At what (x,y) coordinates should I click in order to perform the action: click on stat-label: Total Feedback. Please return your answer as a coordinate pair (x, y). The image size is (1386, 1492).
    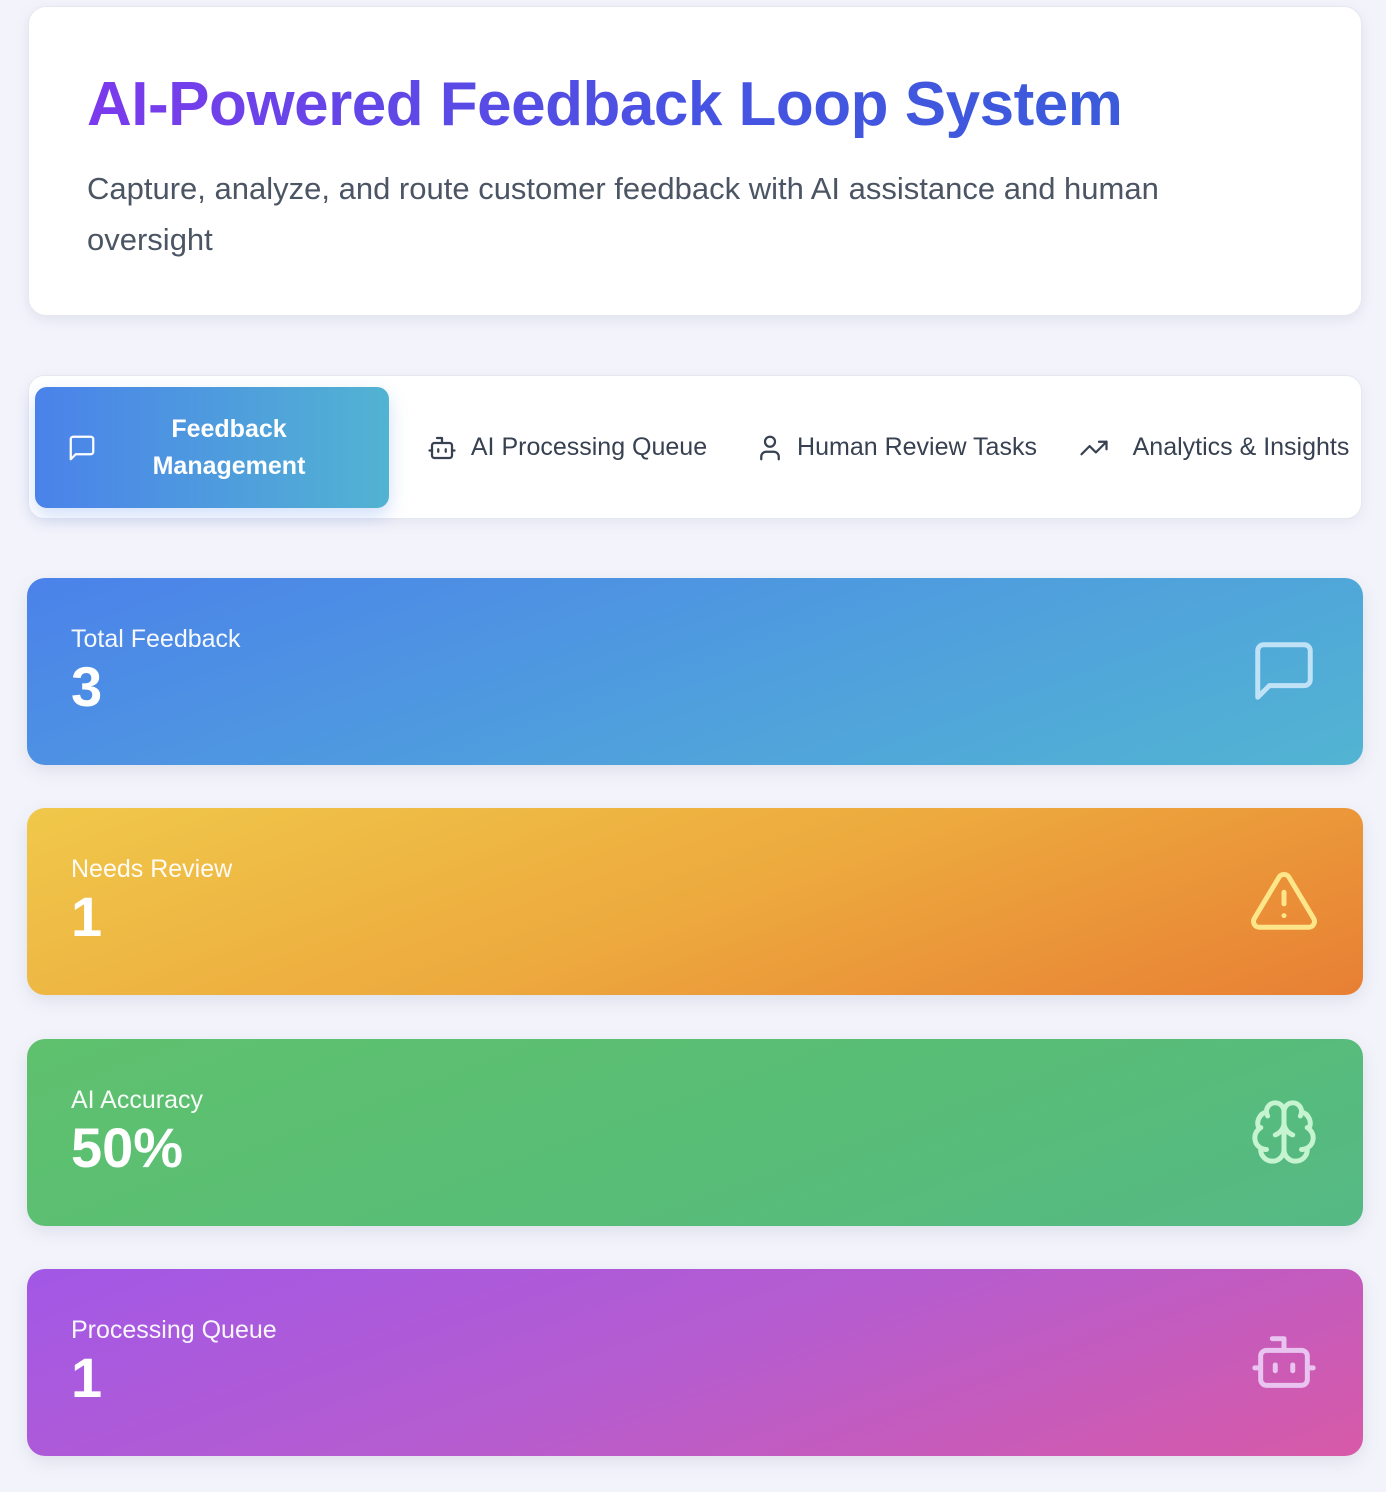
    Looking at the image, I should click on (156, 639).